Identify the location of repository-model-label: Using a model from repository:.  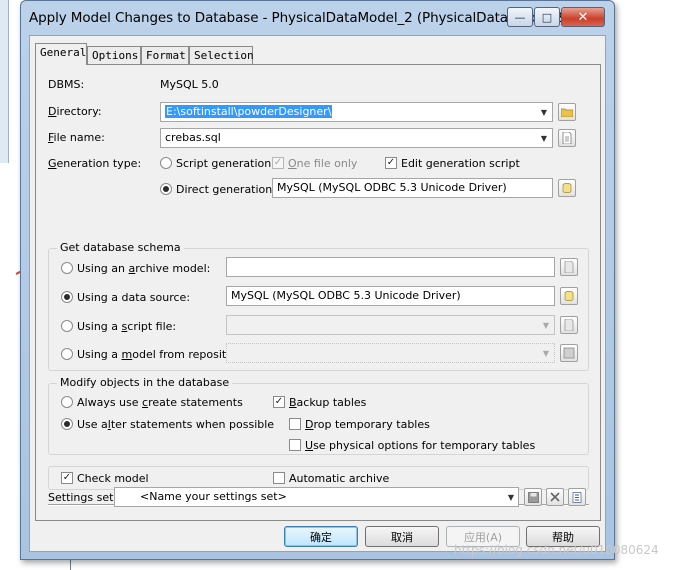
(162, 354).